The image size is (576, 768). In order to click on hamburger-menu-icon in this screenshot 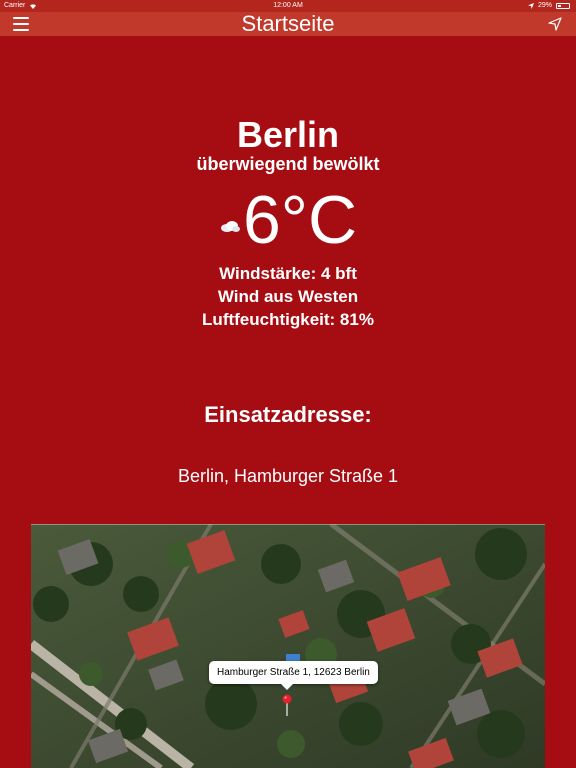, I will do `click(21, 24)`.